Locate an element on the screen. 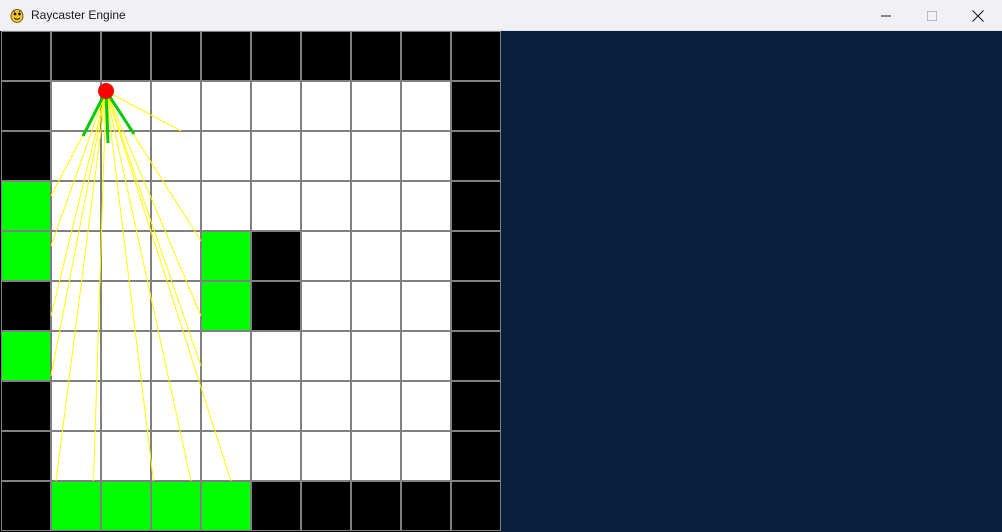  close-button is located at coordinates (978, 15).